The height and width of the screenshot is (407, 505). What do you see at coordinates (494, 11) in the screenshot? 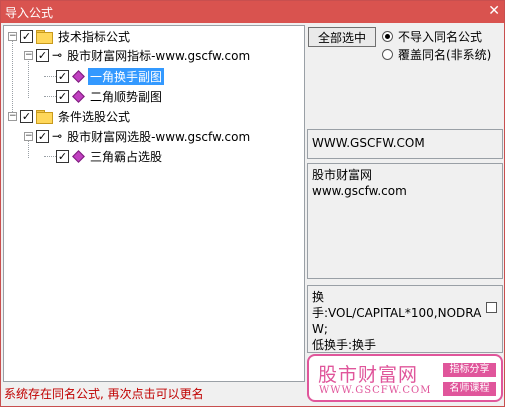
I see `close-icon: ✕` at bounding box center [494, 11].